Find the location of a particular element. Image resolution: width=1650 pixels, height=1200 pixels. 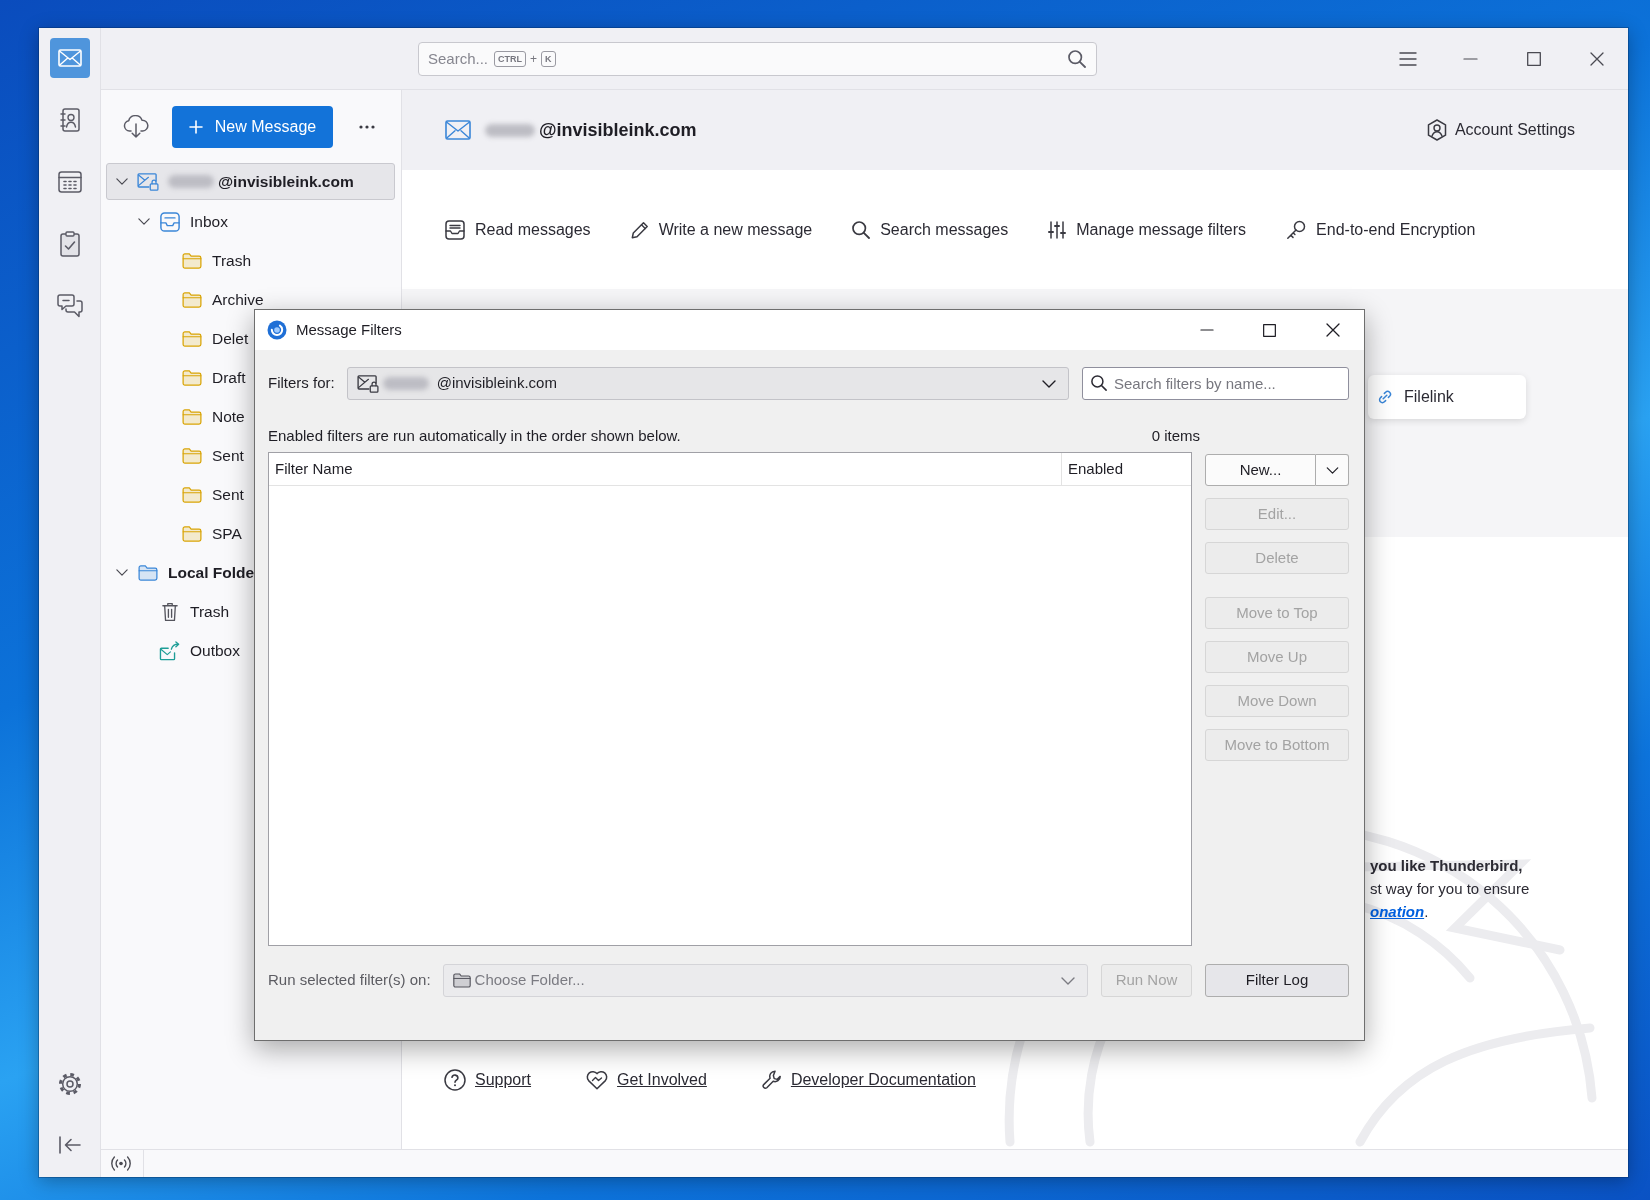

folder-tree-item: Archive is located at coordinates (185, 299).